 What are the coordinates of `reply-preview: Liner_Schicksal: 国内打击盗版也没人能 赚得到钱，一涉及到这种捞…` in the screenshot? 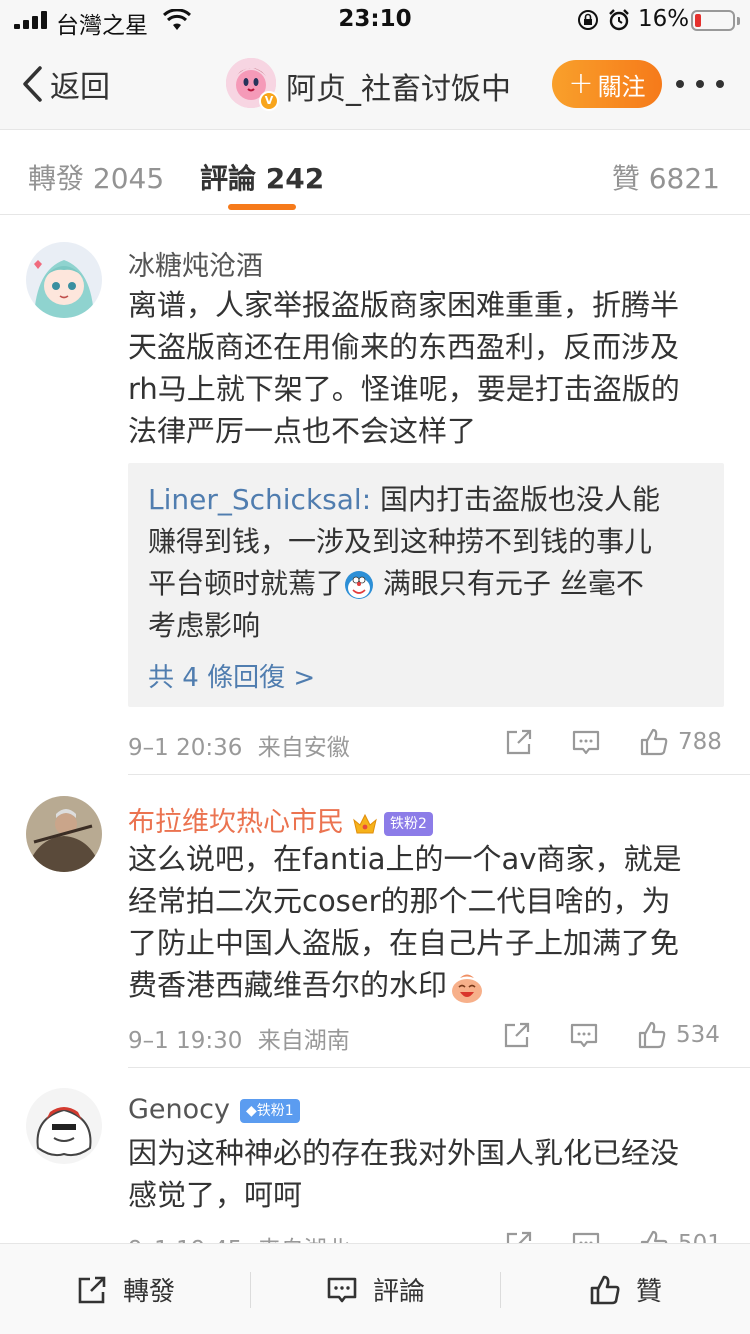 It's located at (426, 585).